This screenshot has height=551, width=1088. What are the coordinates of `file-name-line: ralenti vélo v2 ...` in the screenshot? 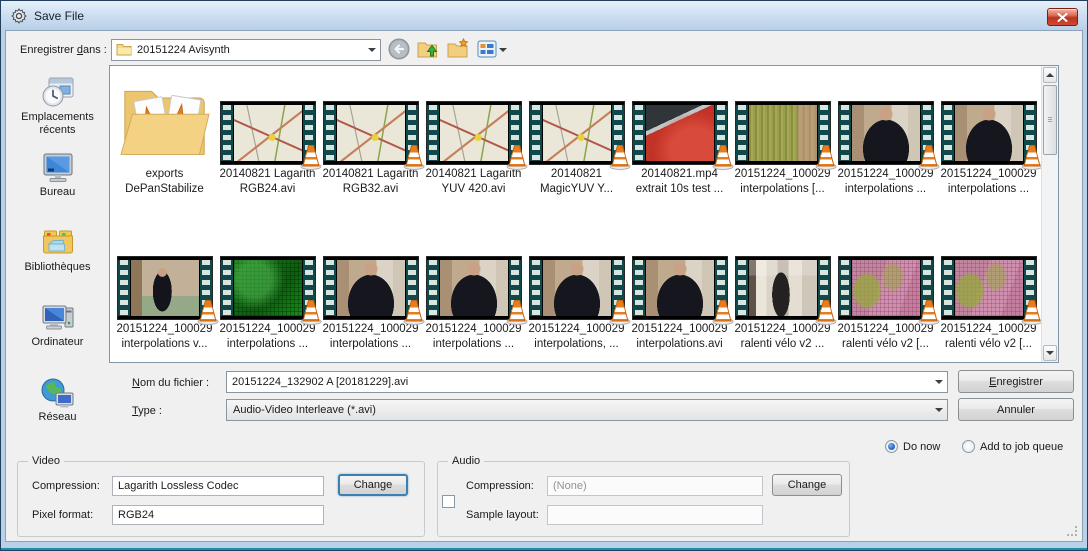 It's located at (782, 344).